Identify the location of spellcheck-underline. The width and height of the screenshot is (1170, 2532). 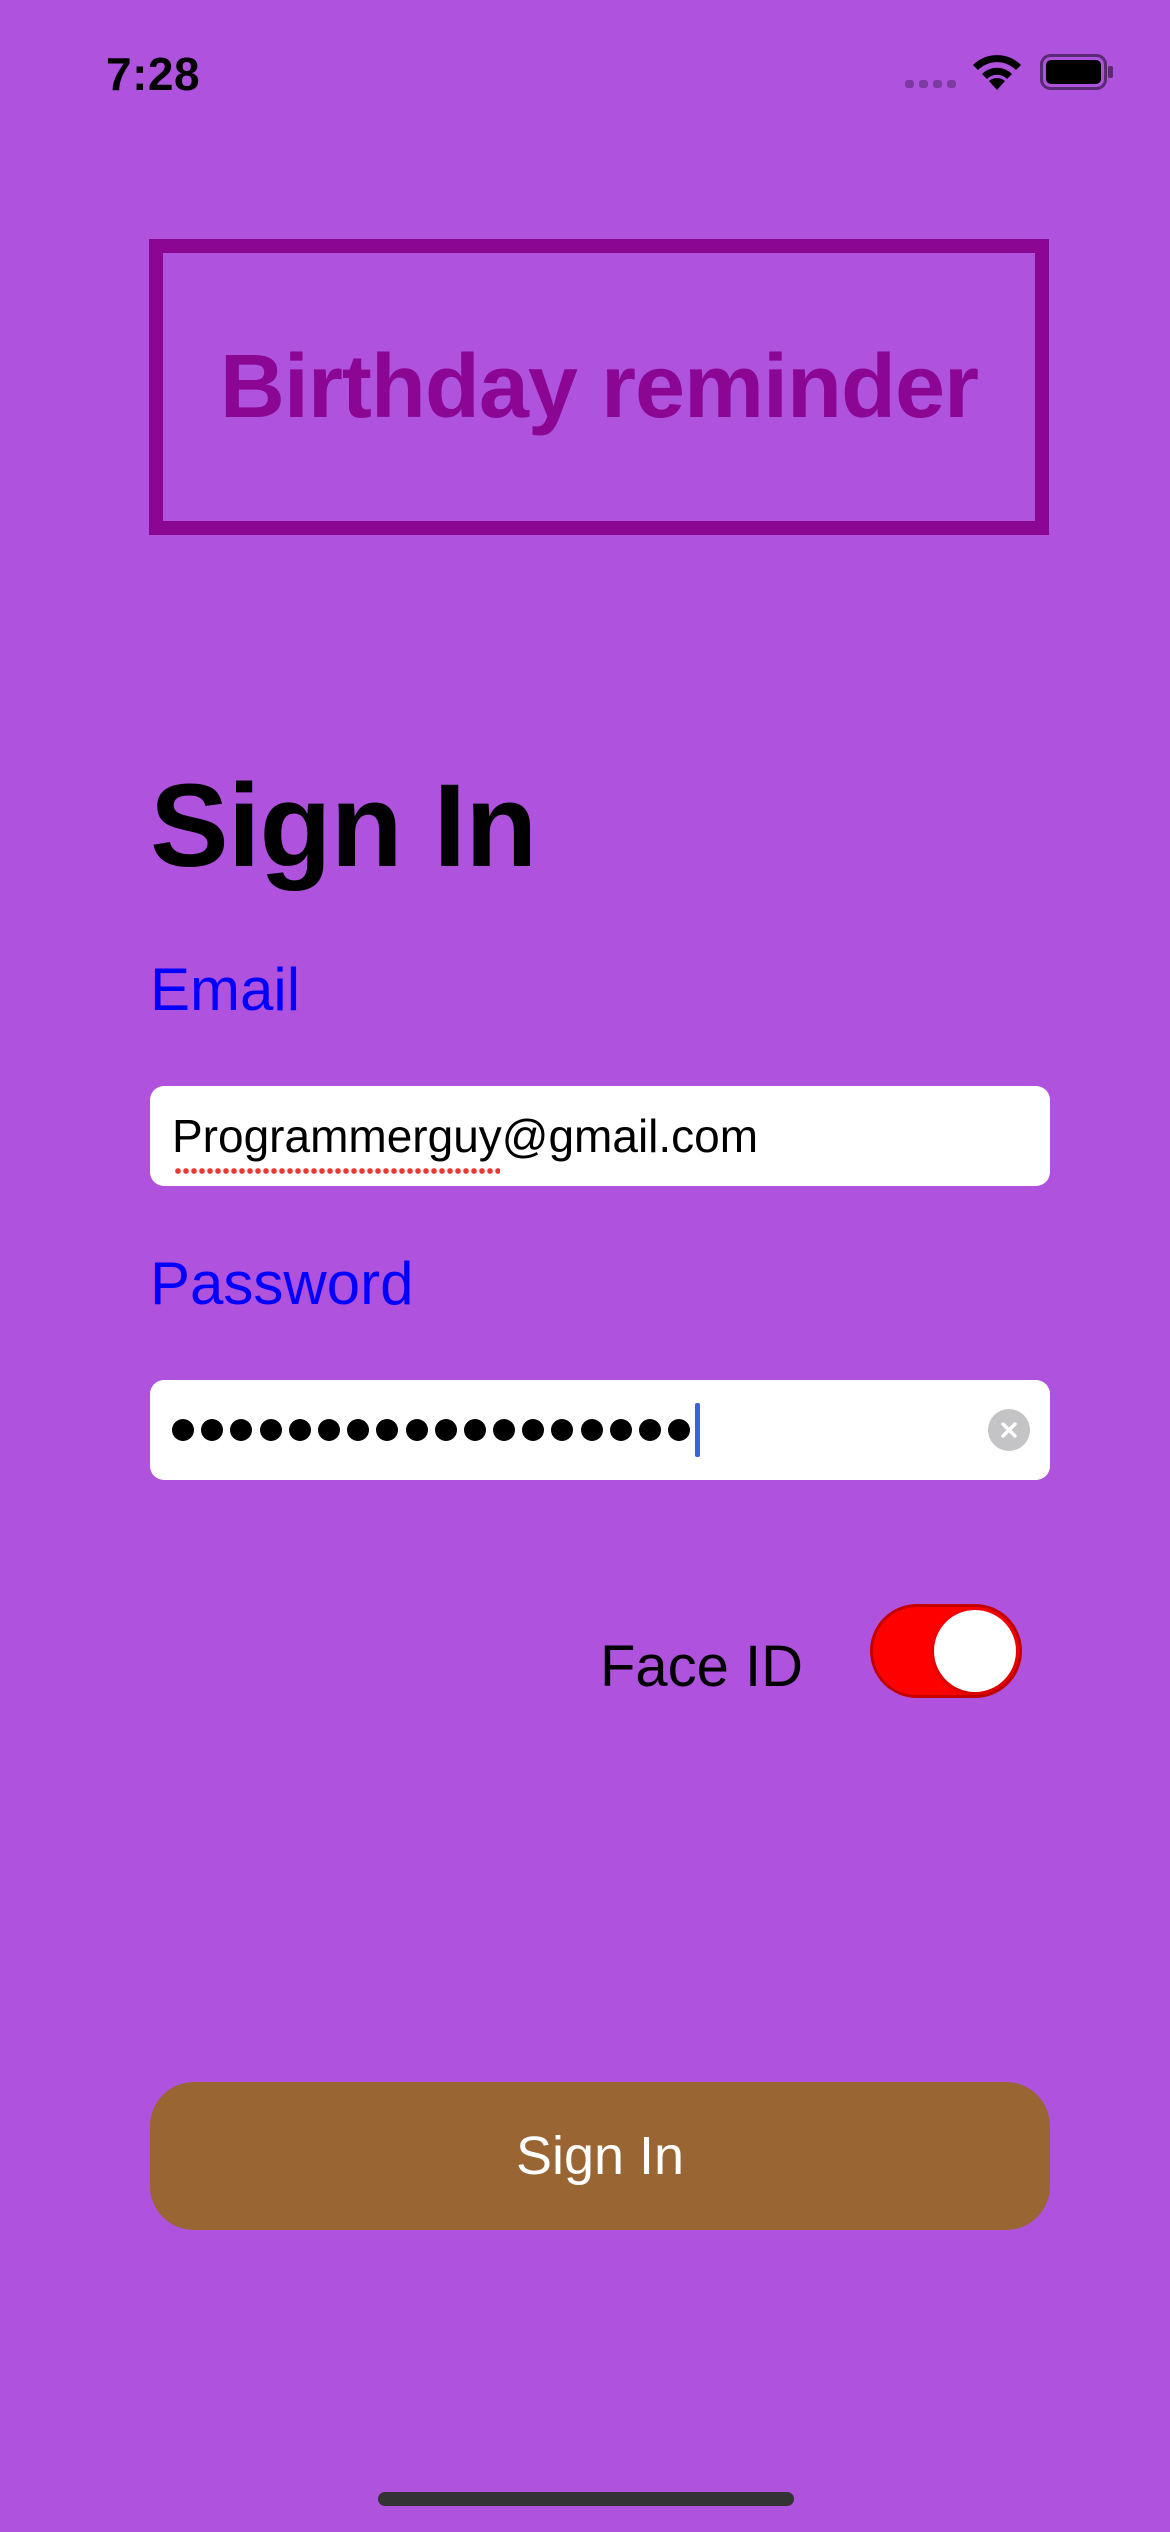
(337, 1171).